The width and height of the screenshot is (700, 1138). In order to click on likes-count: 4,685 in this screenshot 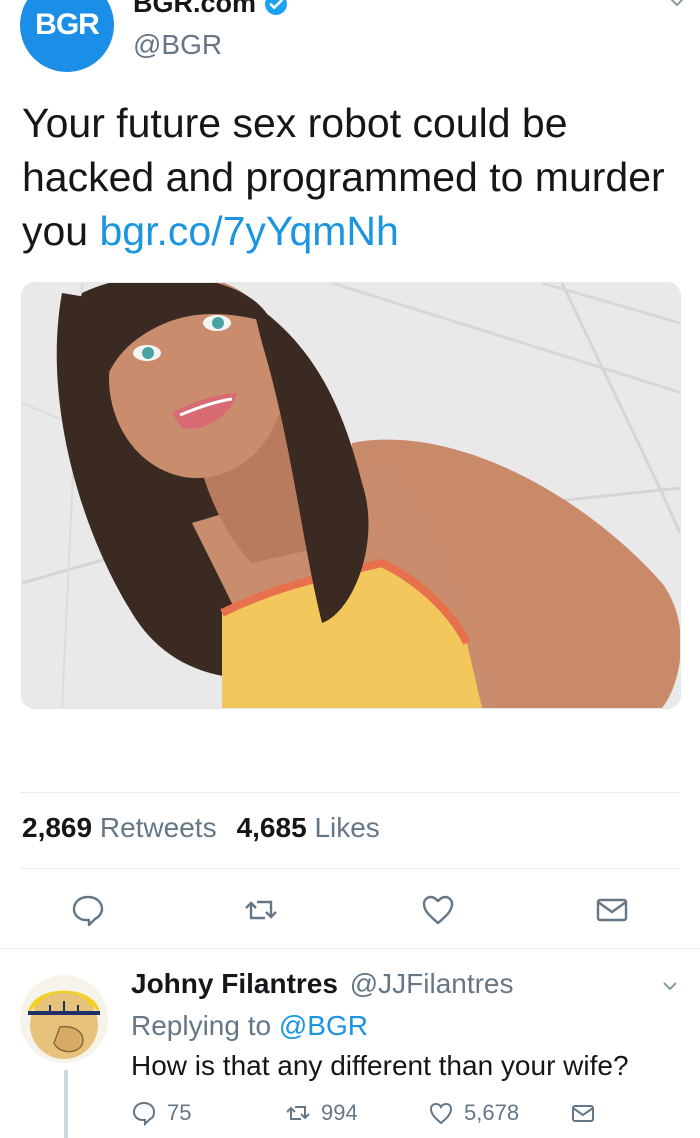, I will do `click(271, 827)`.